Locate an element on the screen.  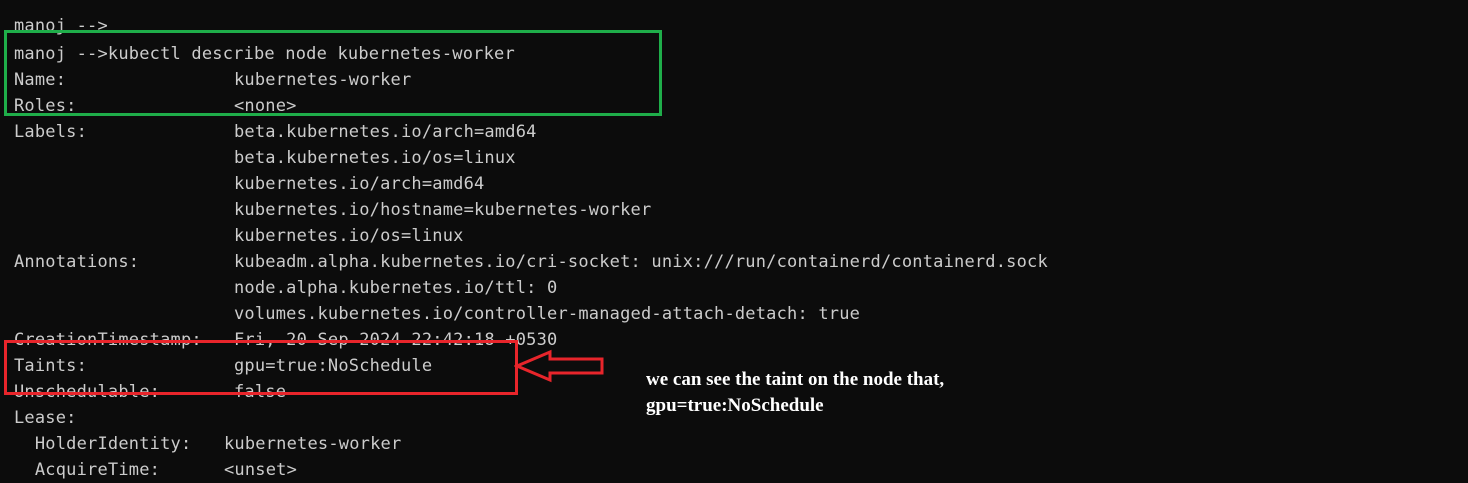
output-line-labels: Labels: beta.kubernetes.io/arch=amd64 is located at coordinates (275, 132).